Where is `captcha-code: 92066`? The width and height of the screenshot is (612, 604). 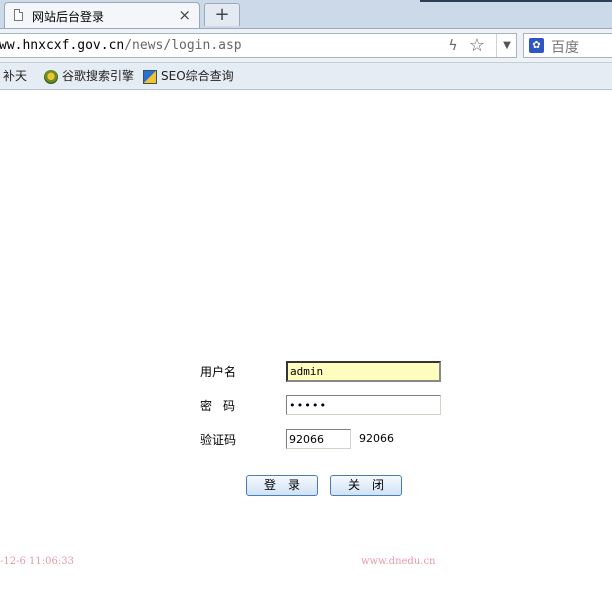
captcha-code: 92066 is located at coordinates (376, 438).